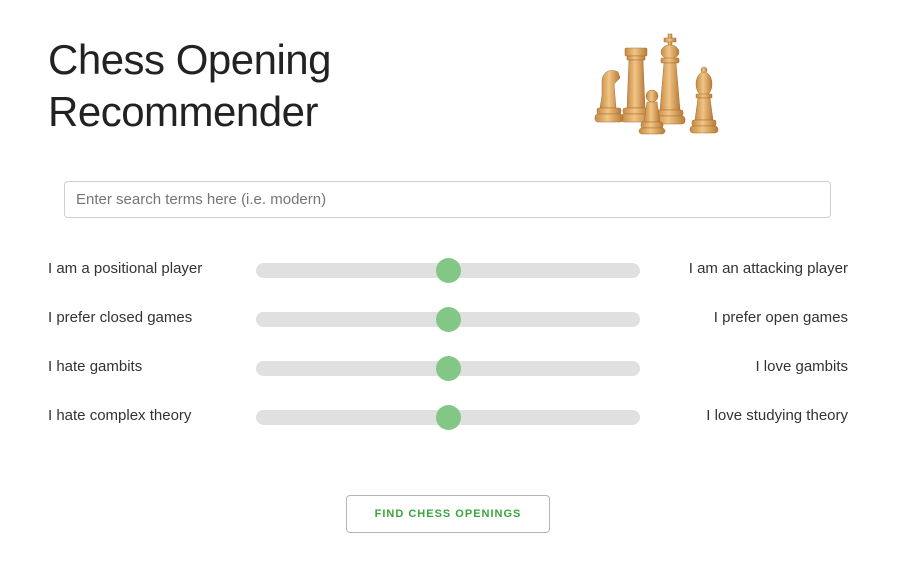 This screenshot has height=565, width=917. I want to click on slider-left-label: I hate gambits, so click(95, 366).